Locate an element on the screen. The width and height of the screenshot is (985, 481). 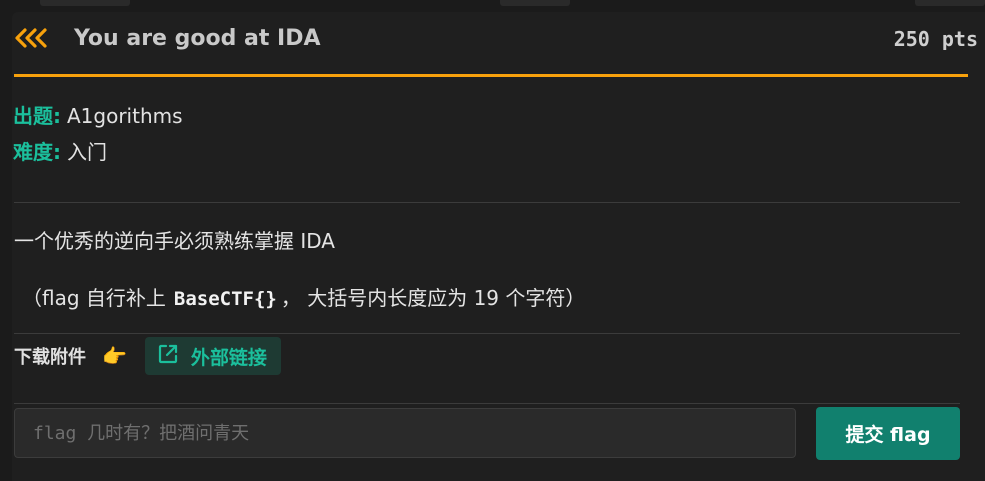
description-line-2: （flag 自行补上 BaseCTF{}， 大括号内长度应为 19 个字符） is located at coordinates (303, 298).